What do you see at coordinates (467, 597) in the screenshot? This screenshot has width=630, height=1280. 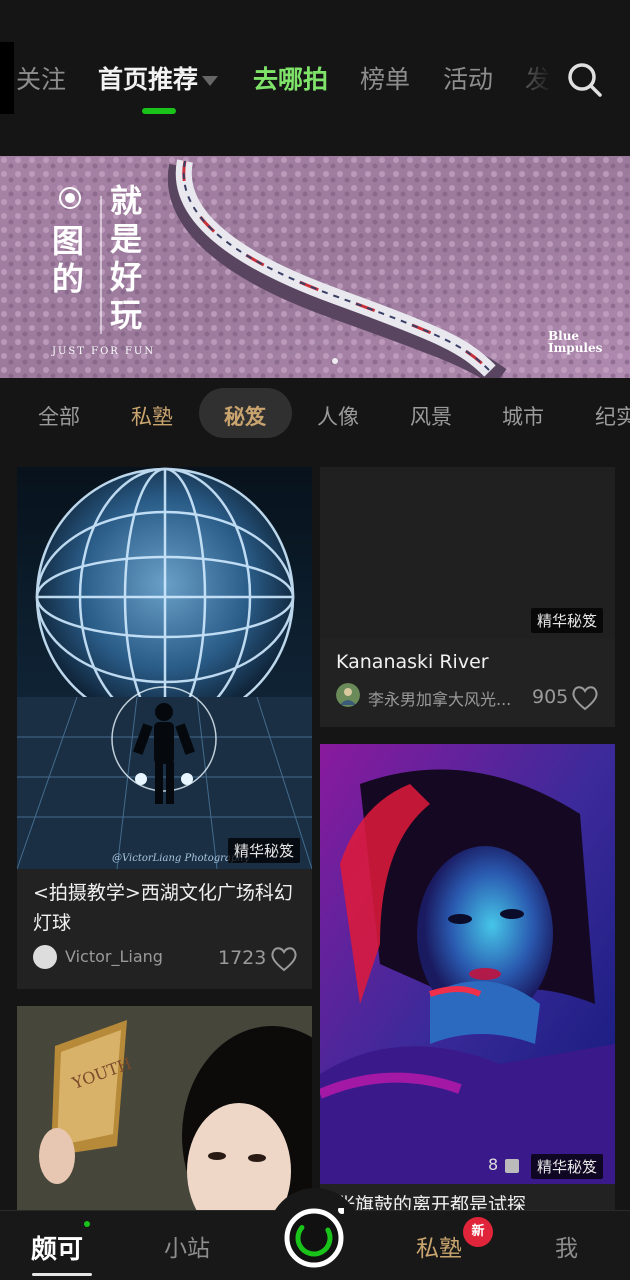 I see `feed-card: 精华秘笈 Kananaski River 李永男加拿大风光... 905` at bounding box center [467, 597].